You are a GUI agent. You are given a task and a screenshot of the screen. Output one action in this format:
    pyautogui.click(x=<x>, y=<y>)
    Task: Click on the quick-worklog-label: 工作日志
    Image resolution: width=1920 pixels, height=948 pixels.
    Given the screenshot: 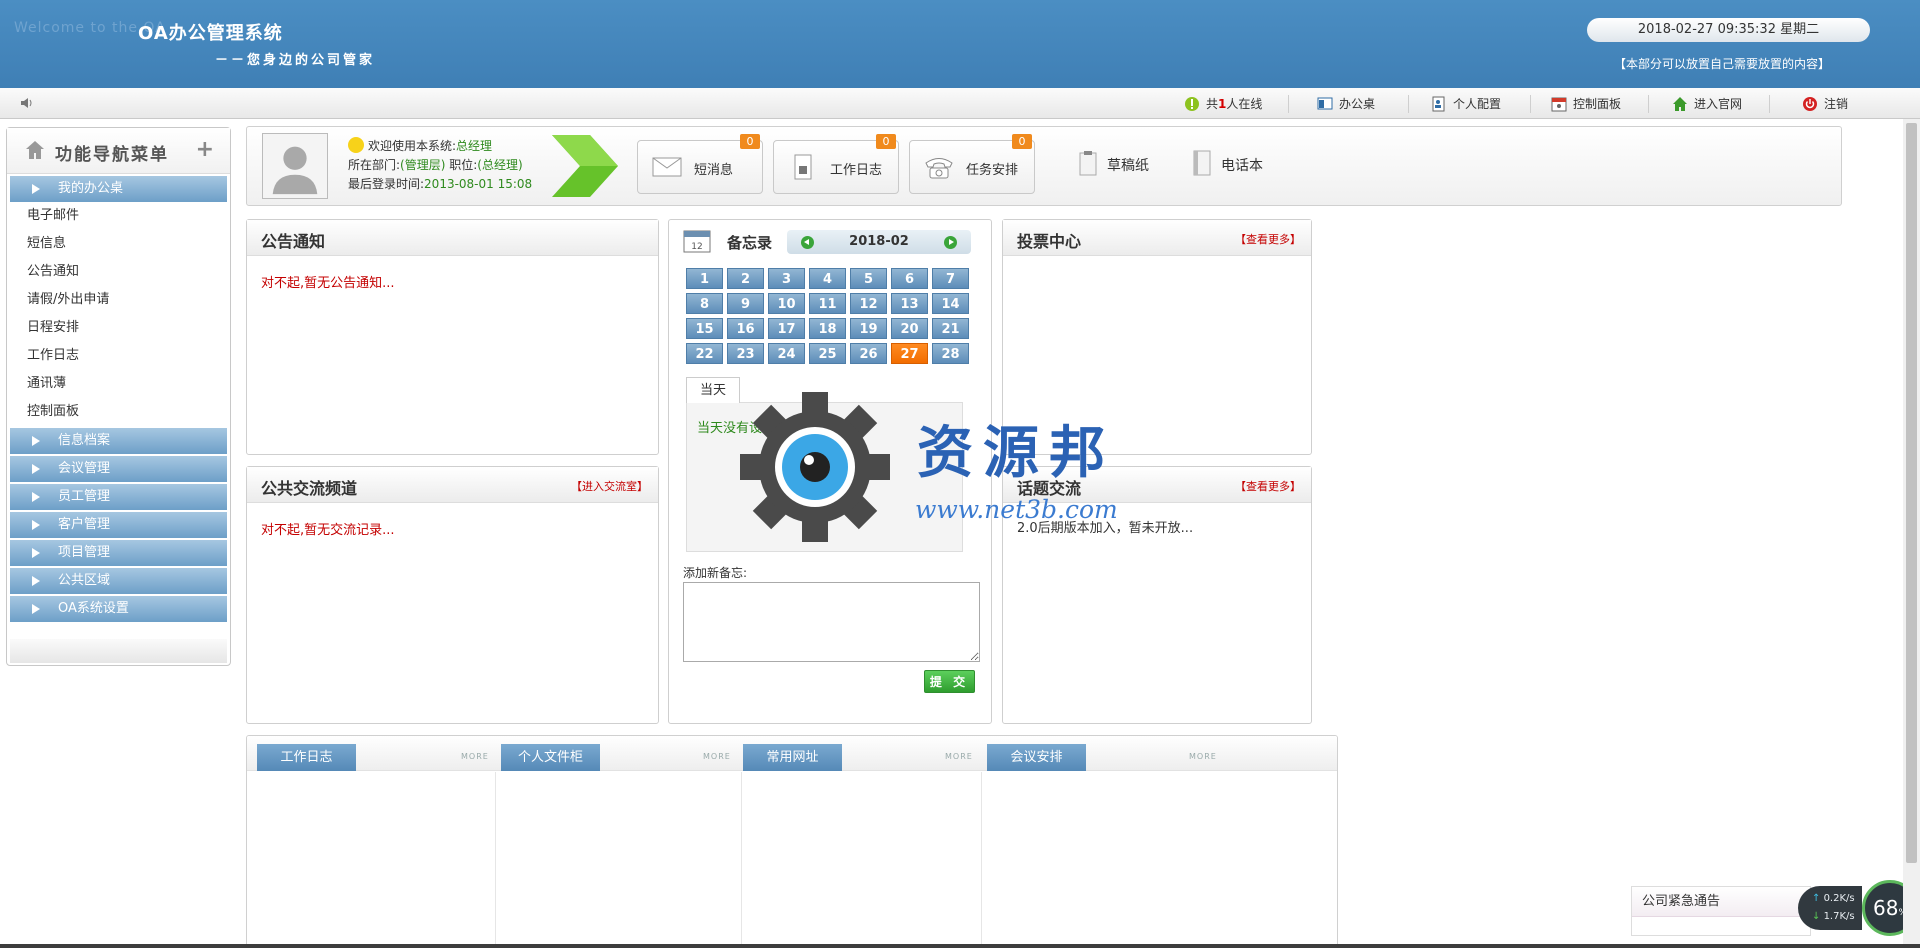 What is the action you would take?
    pyautogui.click(x=856, y=170)
    